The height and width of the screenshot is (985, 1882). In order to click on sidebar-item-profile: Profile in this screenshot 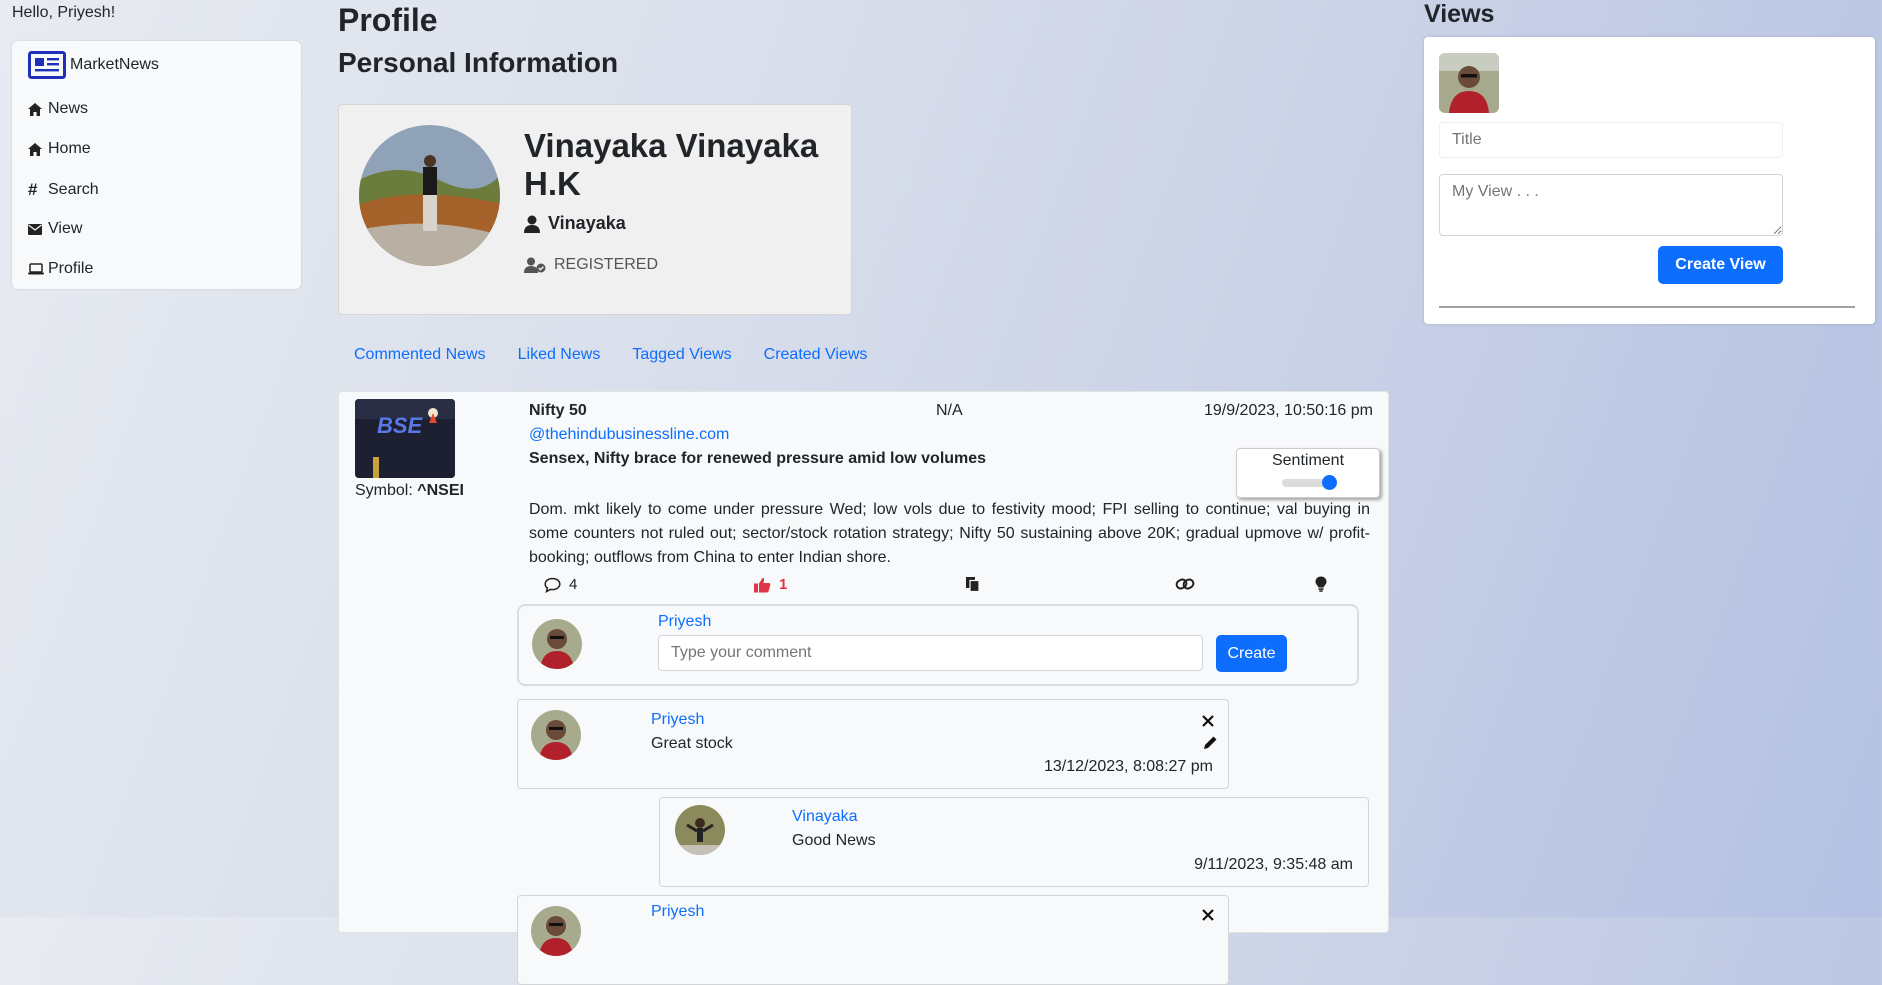, I will do `click(60, 269)`.